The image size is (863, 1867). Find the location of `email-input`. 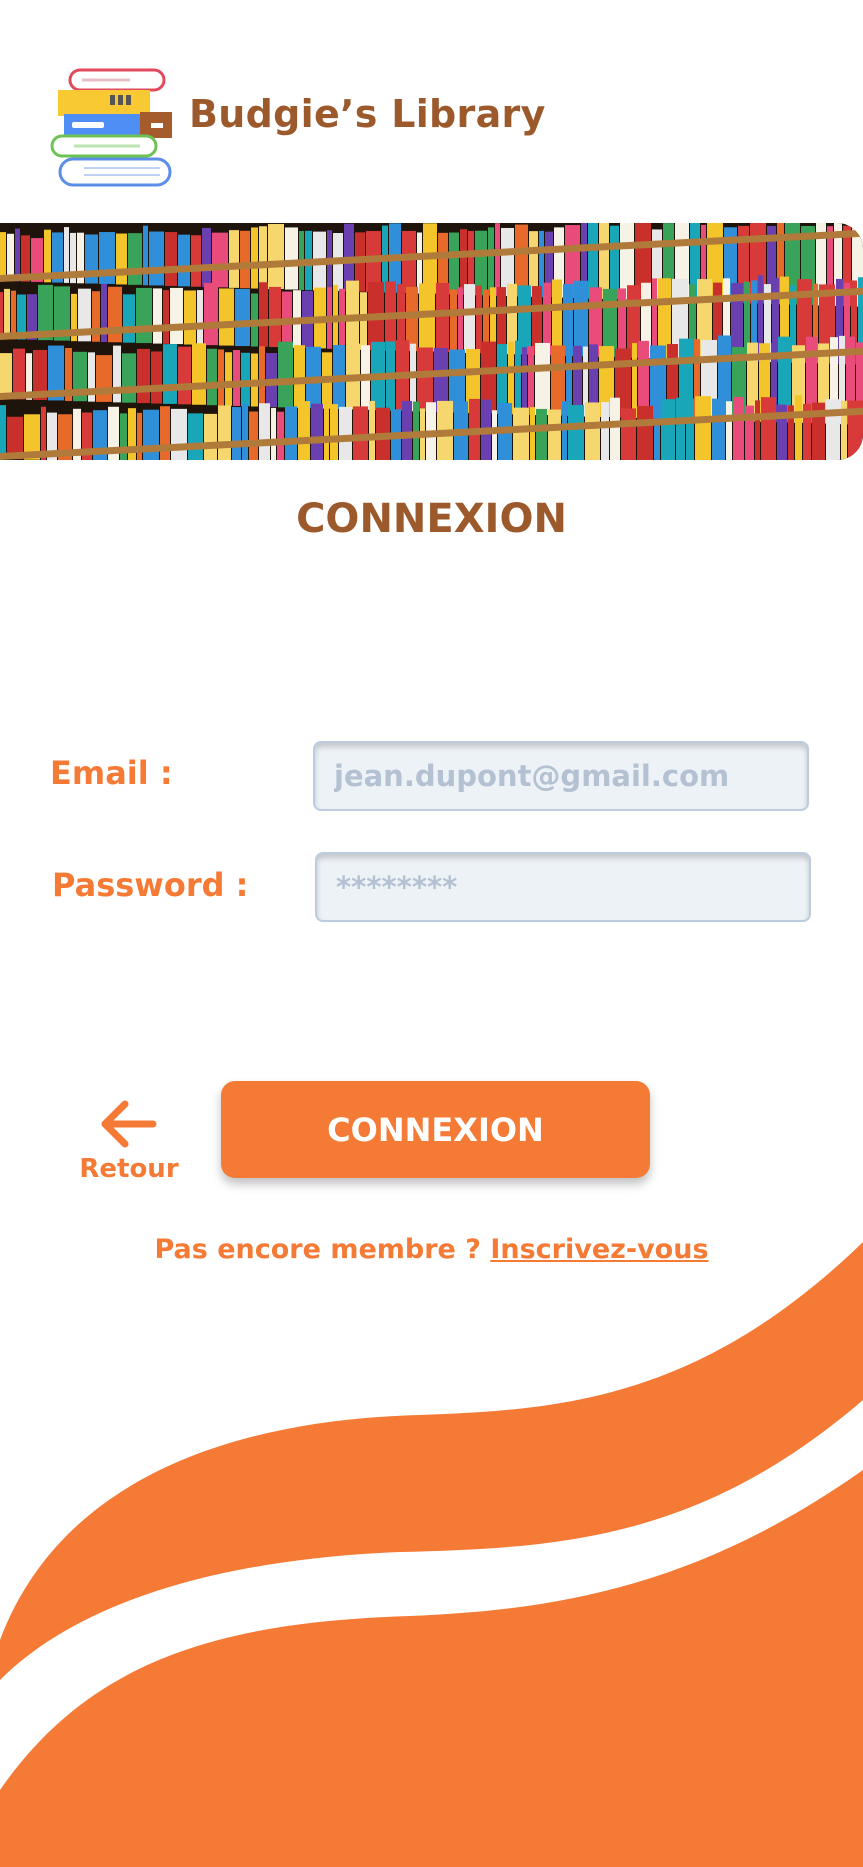

email-input is located at coordinates (561, 776).